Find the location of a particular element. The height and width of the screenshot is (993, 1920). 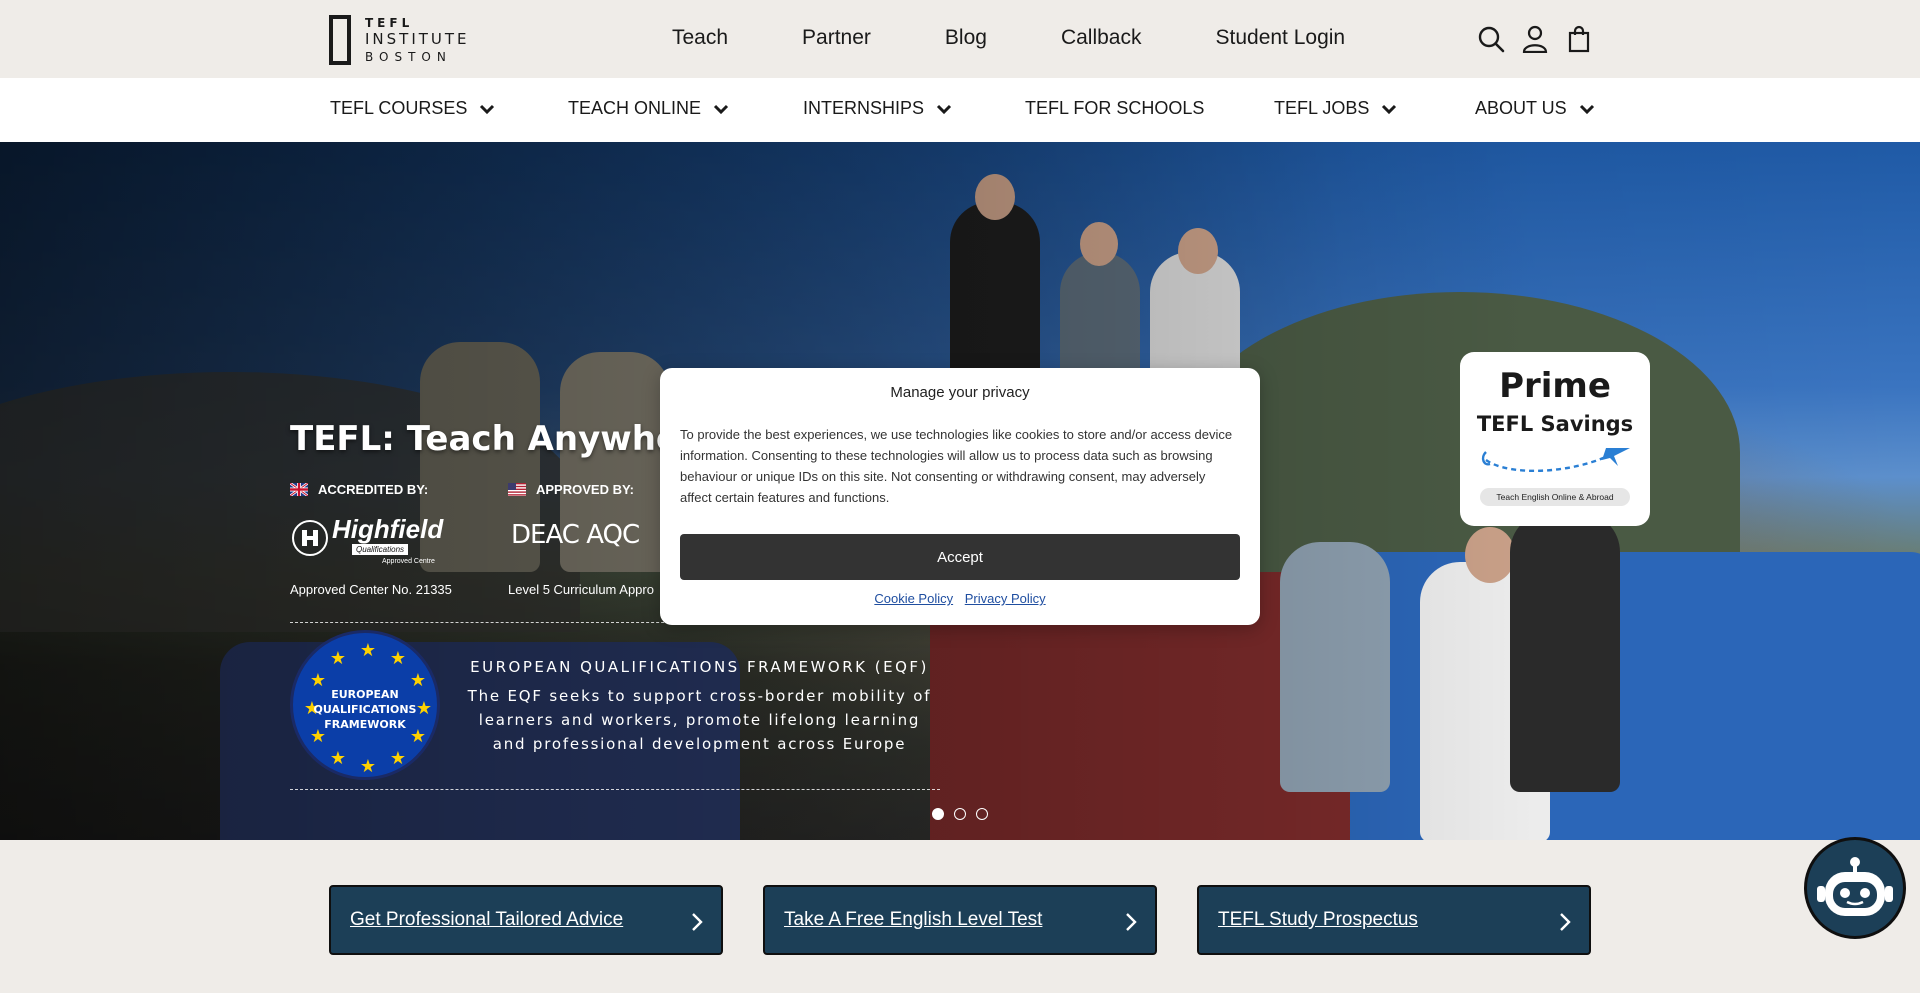

tailored-advice-button: Get Professional Tailored Advice is located at coordinates (526, 920).